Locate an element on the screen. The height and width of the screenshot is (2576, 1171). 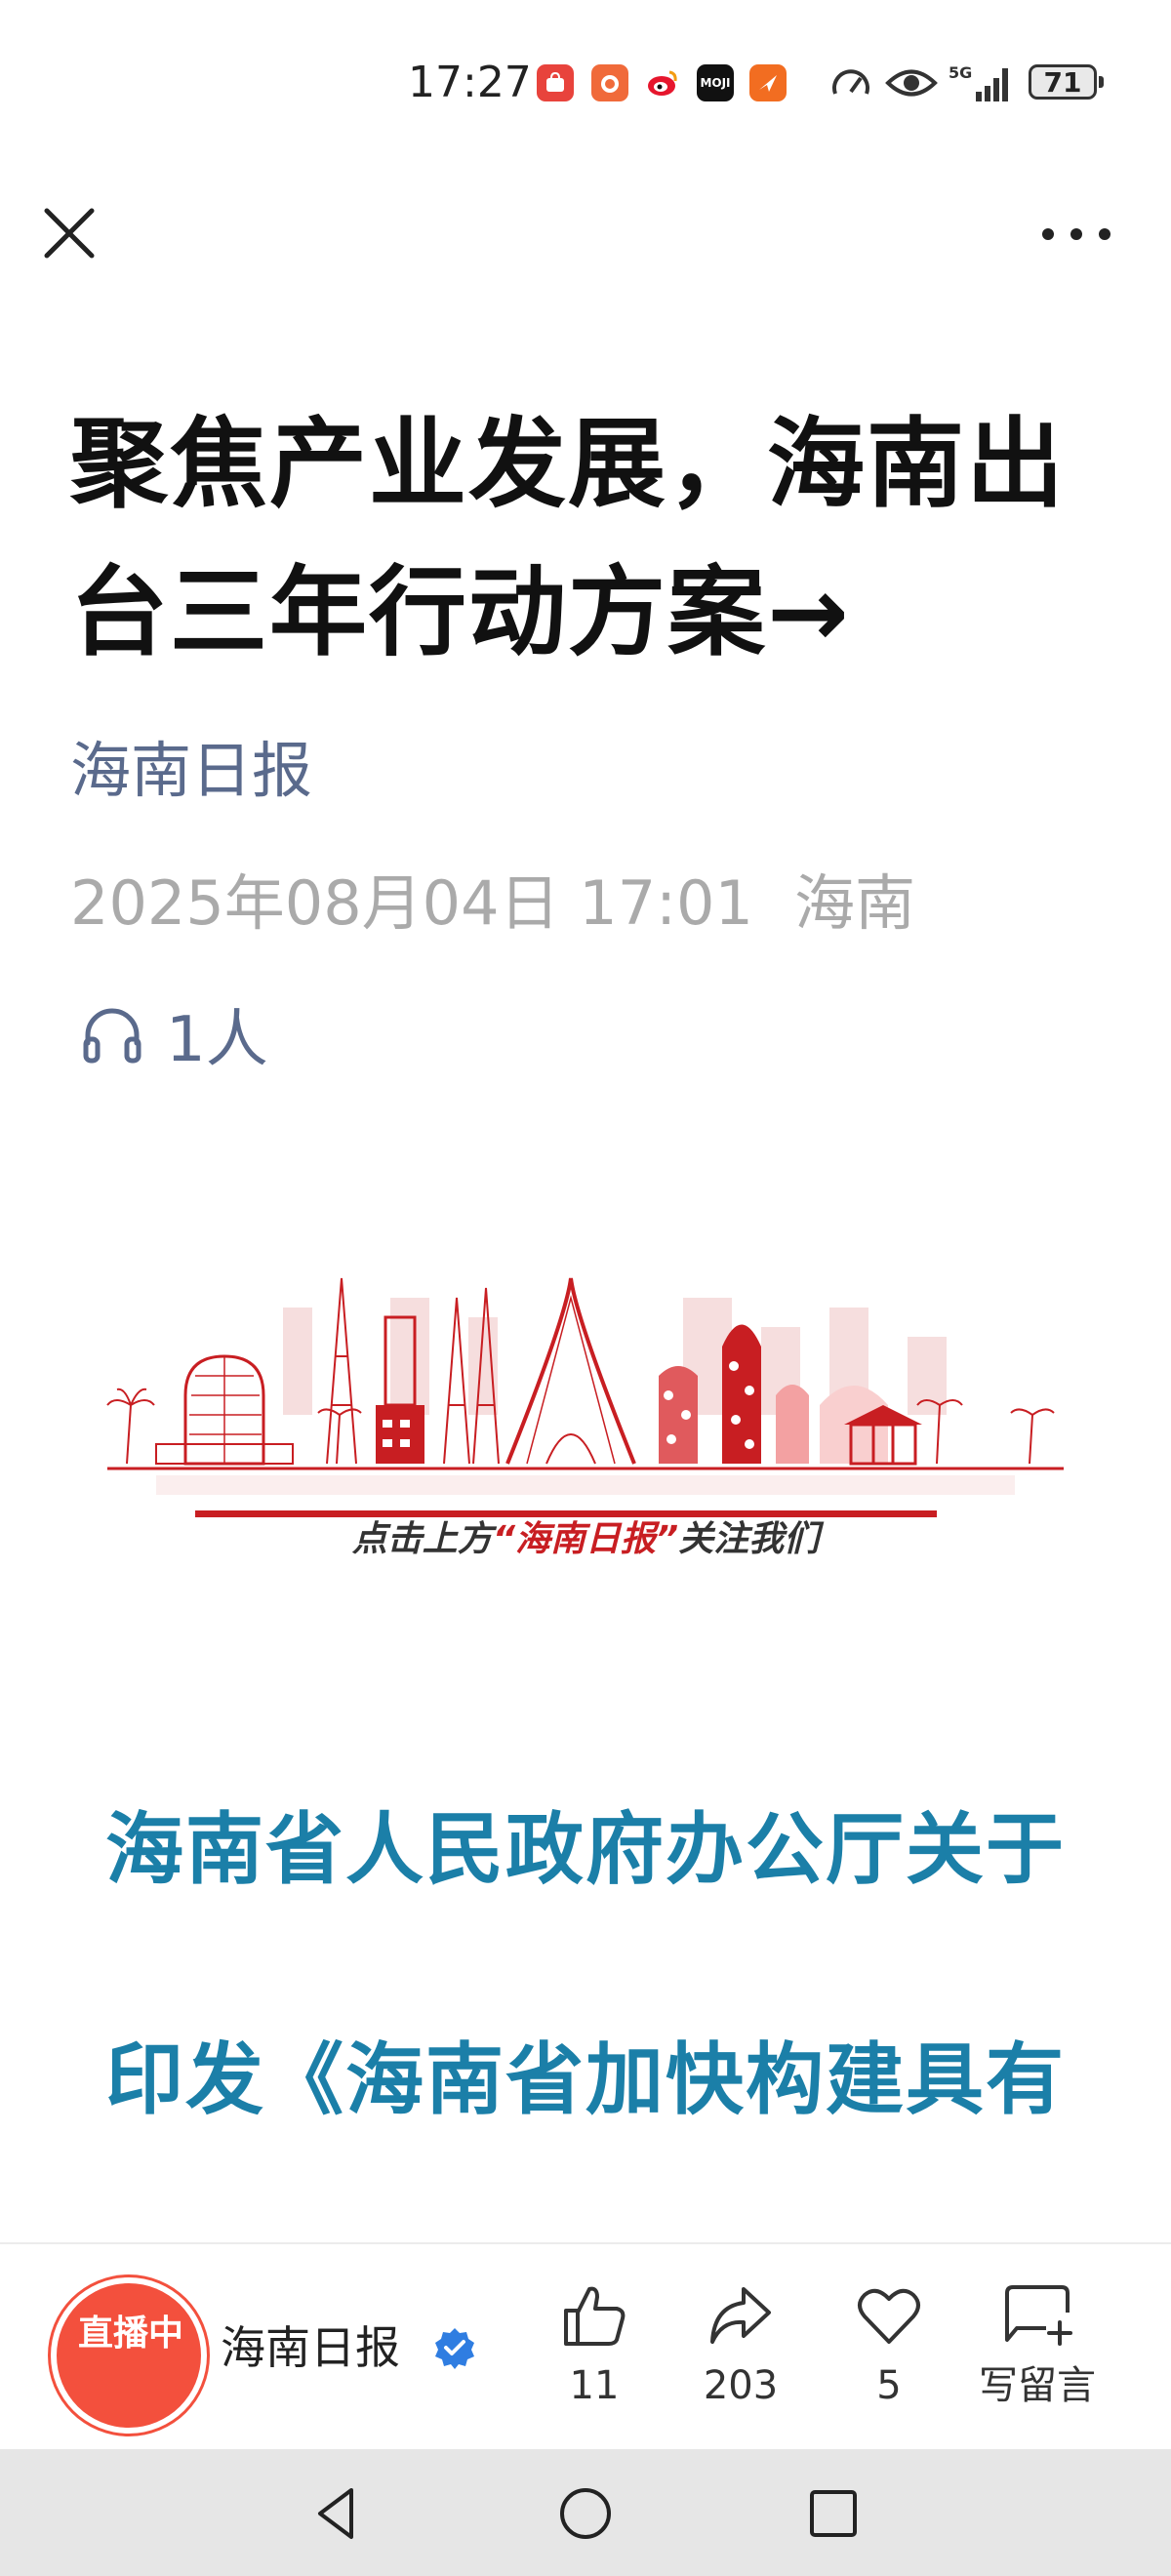
headphones-icon is located at coordinates (112, 1036).